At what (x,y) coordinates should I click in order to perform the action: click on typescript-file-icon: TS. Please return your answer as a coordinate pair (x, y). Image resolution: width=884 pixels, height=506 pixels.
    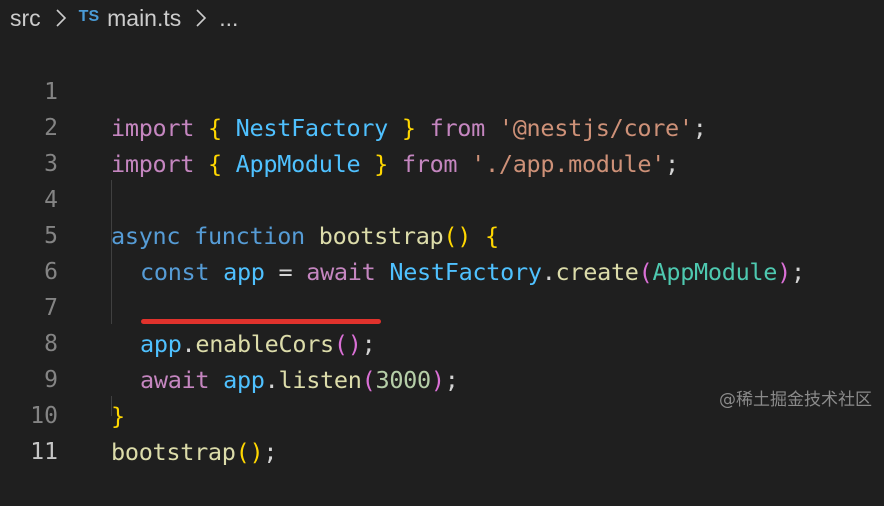
    Looking at the image, I should click on (89, 16).